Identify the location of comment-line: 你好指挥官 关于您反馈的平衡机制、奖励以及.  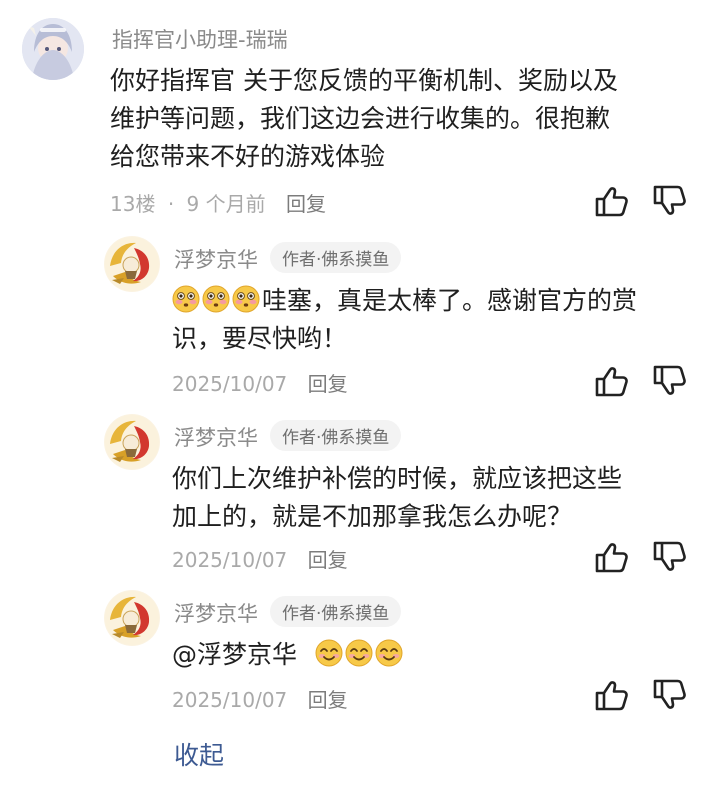
(364, 80).